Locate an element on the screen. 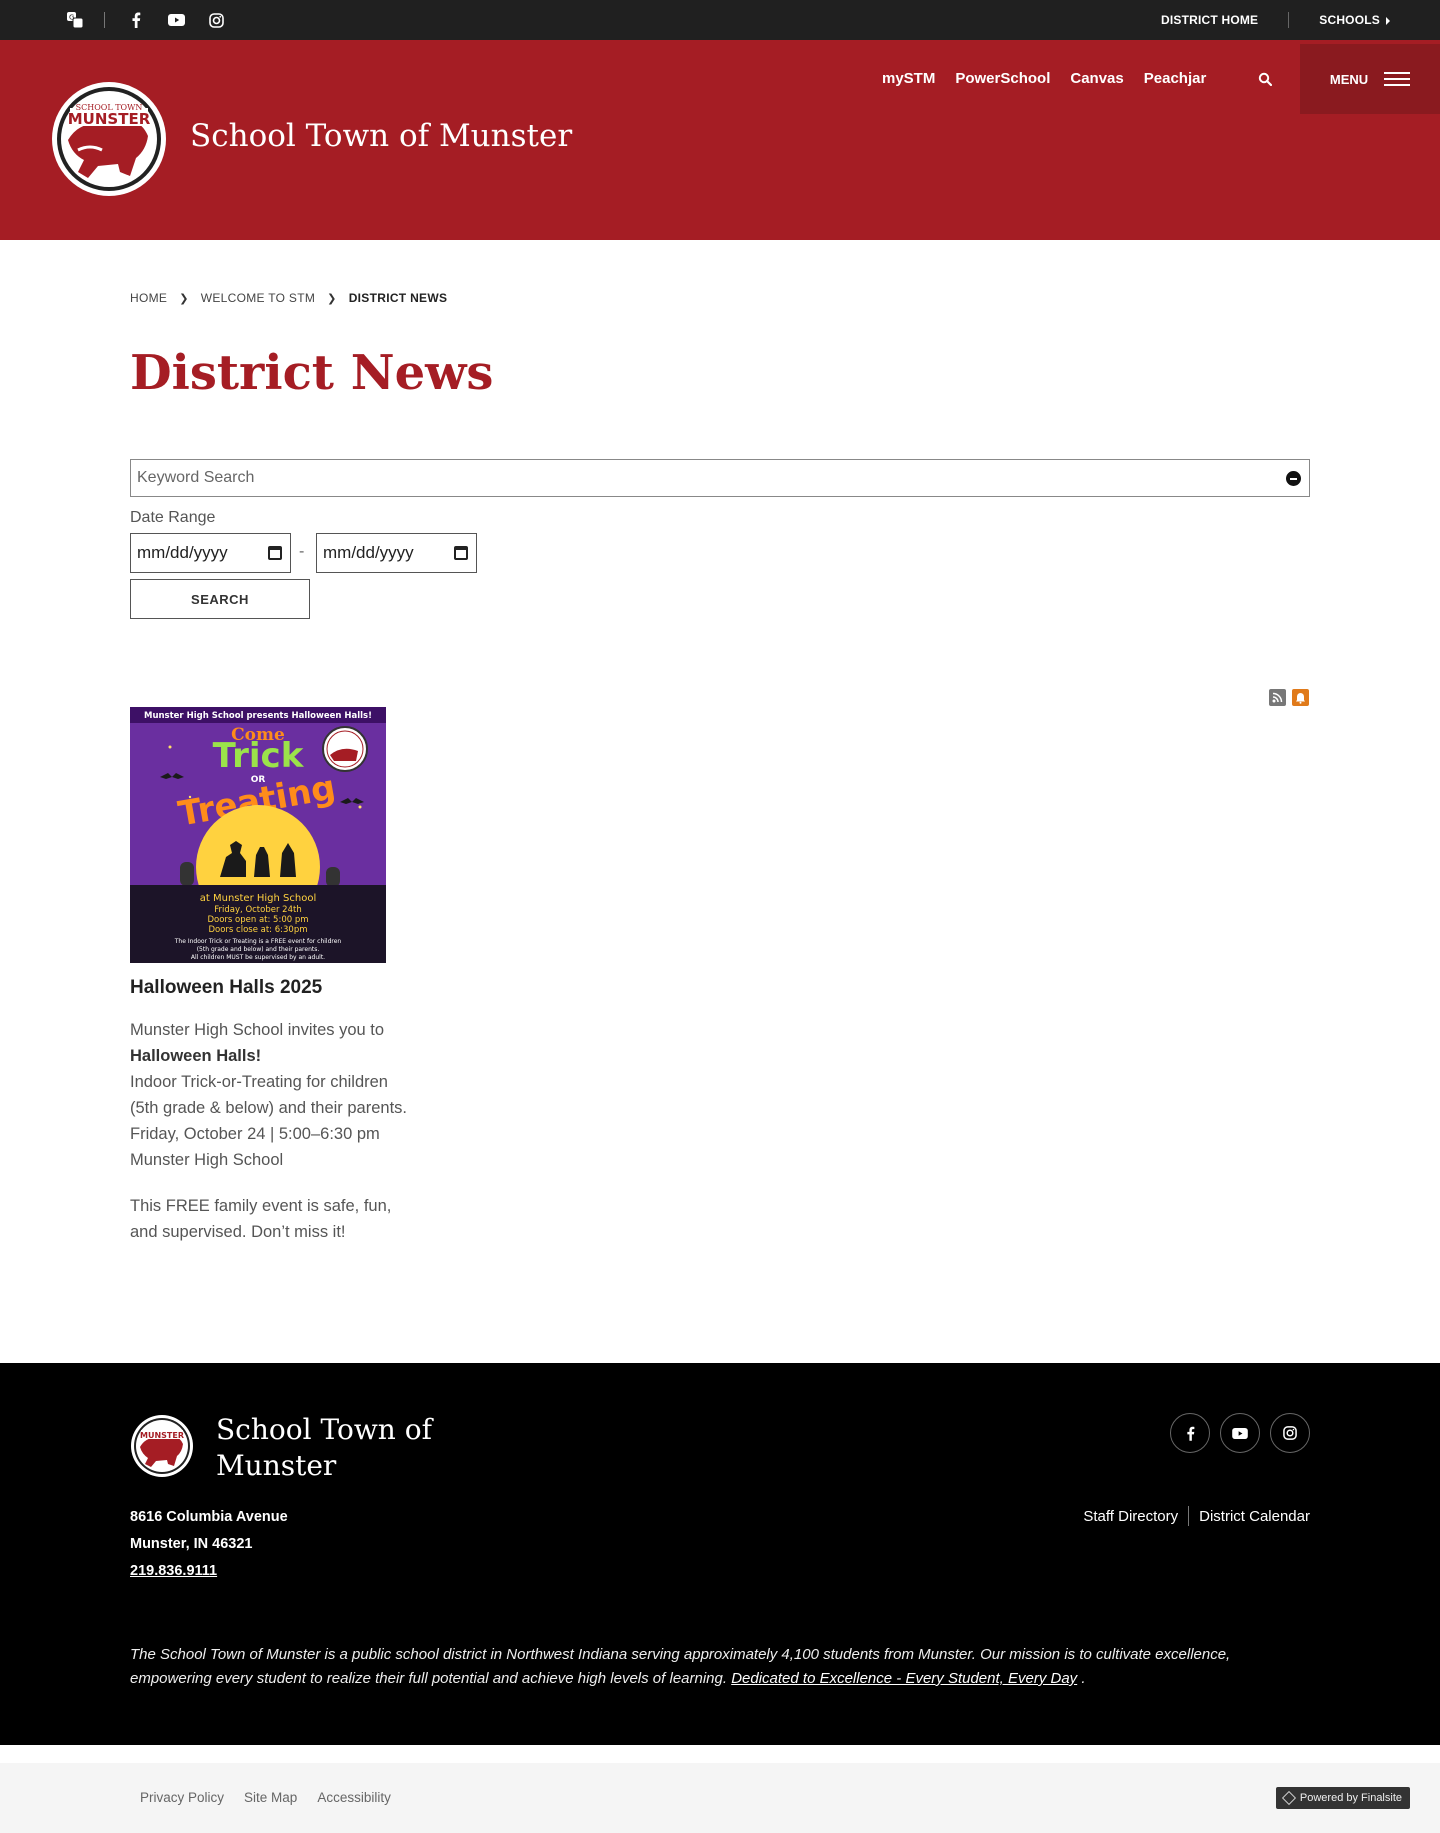 The height and width of the screenshot is (1833, 1440). quick-links: mySTM PowerSchool Canvas Peachjar is located at coordinates (1054, 78).